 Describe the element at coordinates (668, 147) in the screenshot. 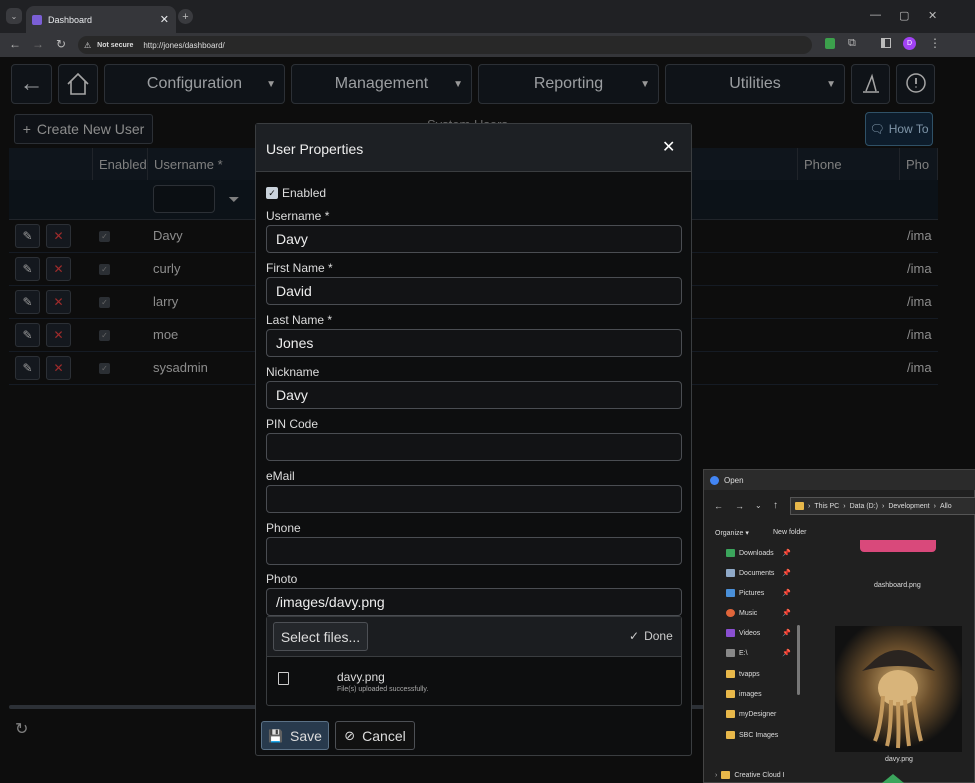

I see `dialog-close-icon: ✕` at that location.